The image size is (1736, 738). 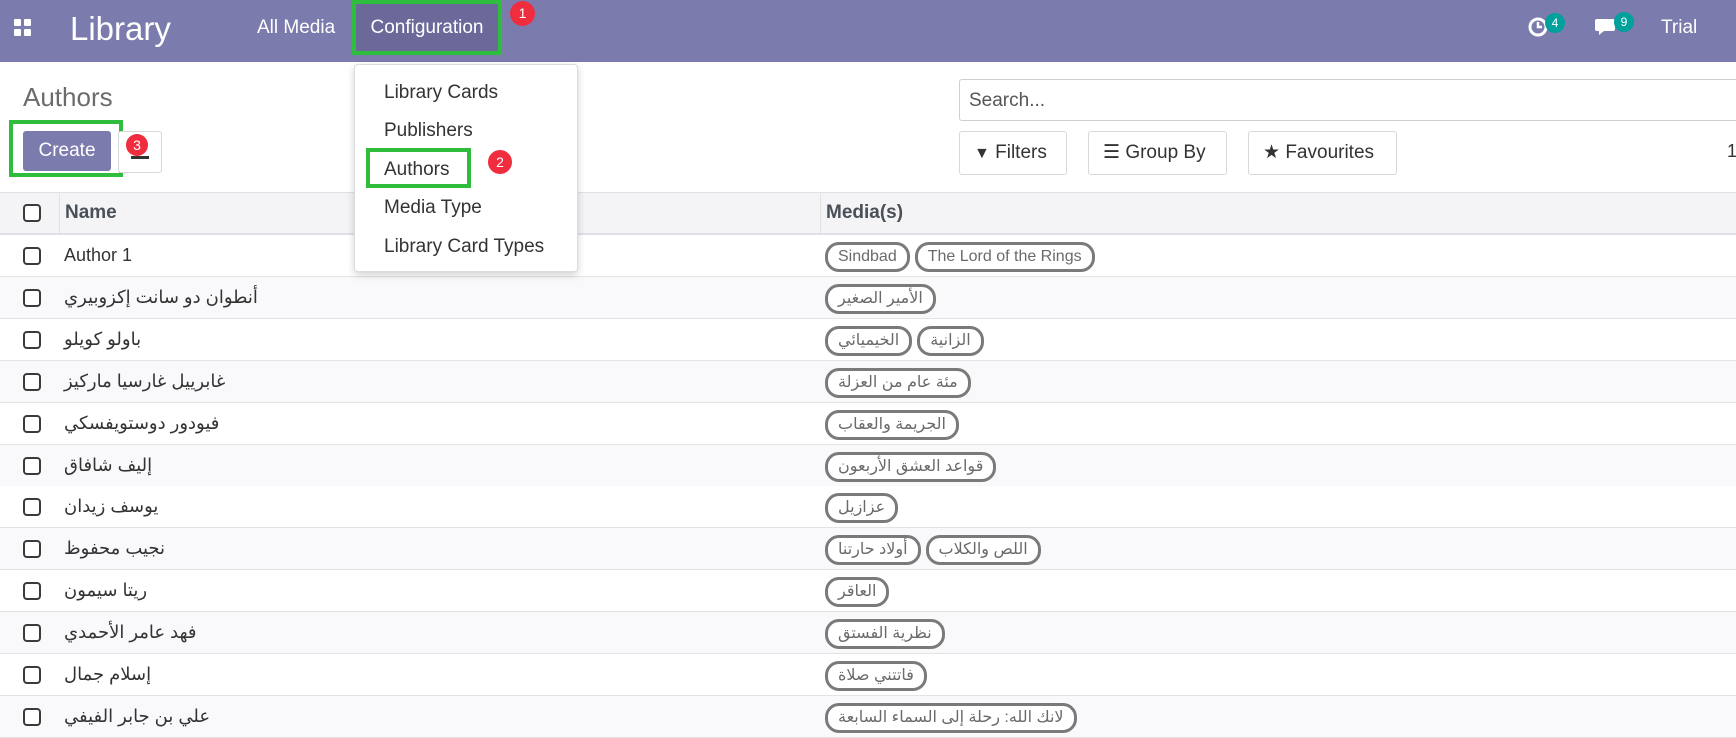 I want to click on media-tags: مئة عام من العزلة, so click(x=898, y=382).